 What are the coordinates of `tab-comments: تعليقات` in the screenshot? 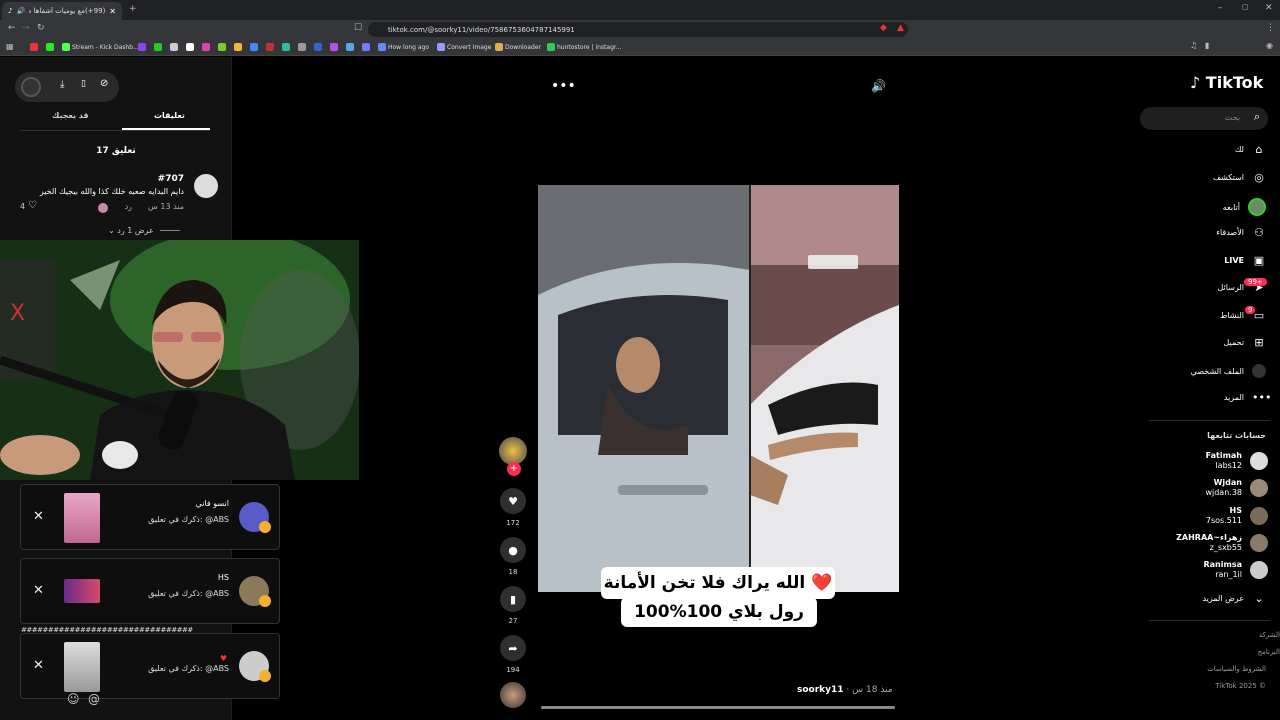 It's located at (169, 115).